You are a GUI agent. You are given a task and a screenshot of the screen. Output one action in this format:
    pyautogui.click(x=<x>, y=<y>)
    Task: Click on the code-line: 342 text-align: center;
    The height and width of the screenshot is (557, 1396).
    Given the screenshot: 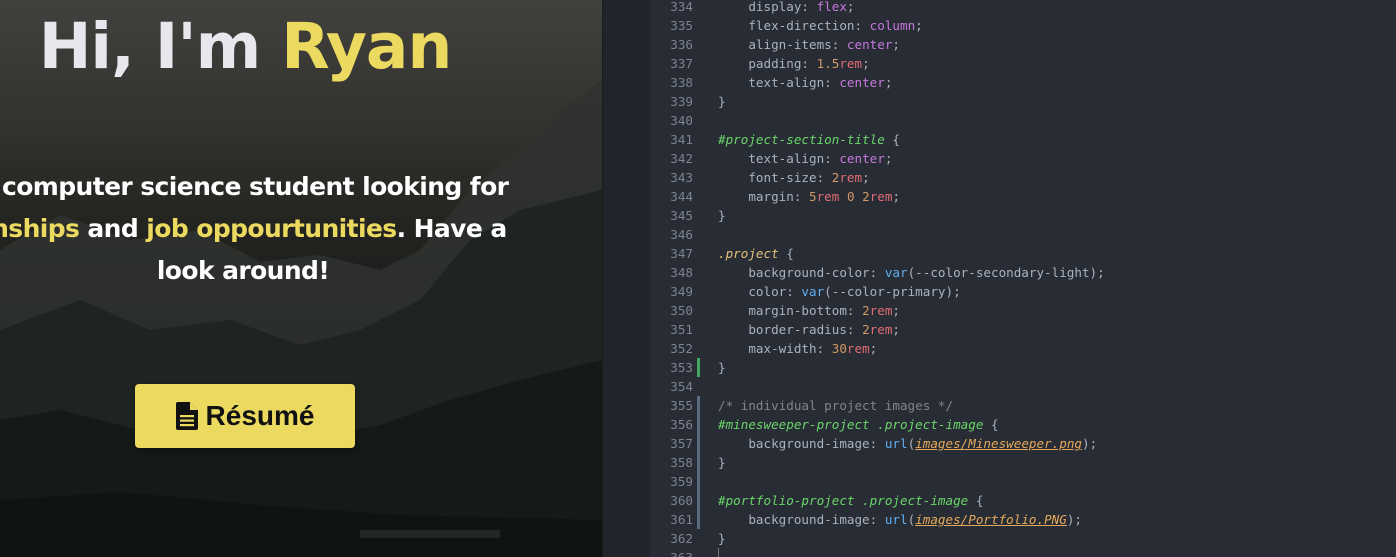 What is the action you would take?
    pyautogui.click(x=1023, y=158)
    